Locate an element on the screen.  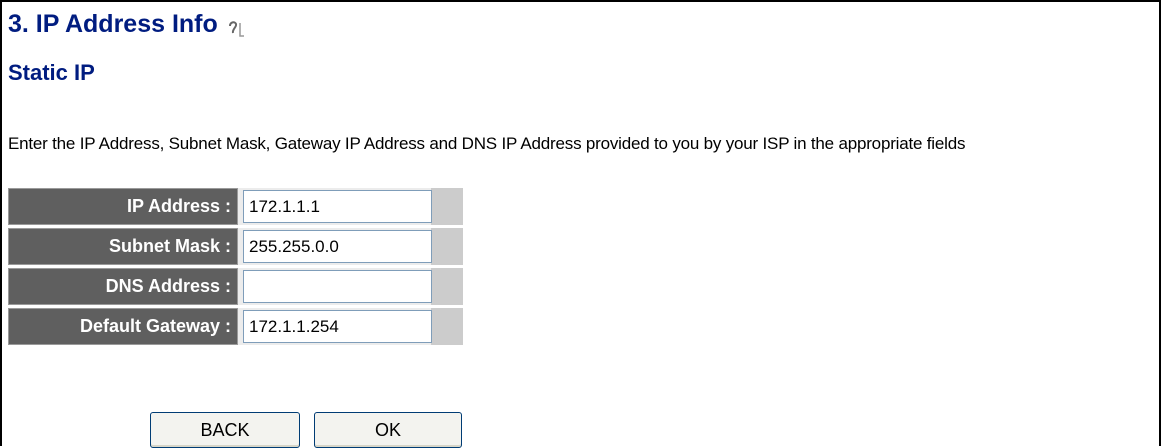
page-title: 3. IP Address Info is located at coordinates (128, 24).